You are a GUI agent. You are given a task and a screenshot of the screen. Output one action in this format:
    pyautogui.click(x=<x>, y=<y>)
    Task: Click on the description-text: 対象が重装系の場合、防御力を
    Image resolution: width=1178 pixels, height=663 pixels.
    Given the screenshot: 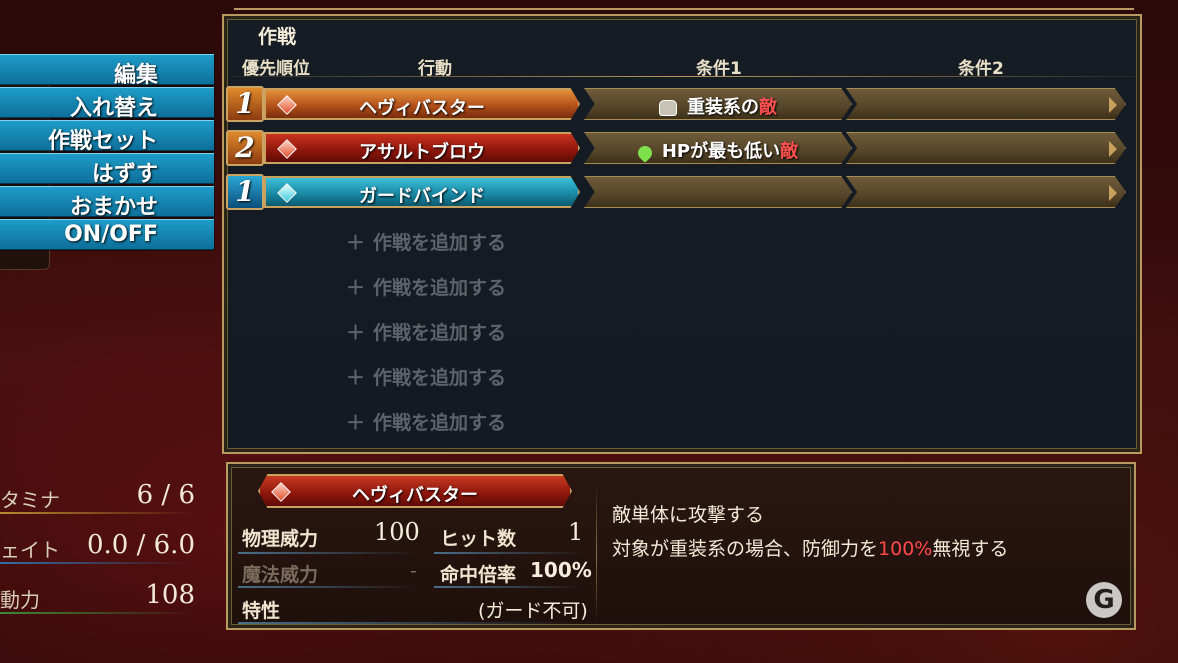 What is the action you would take?
    pyautogui.click(x=745, y=549)
    